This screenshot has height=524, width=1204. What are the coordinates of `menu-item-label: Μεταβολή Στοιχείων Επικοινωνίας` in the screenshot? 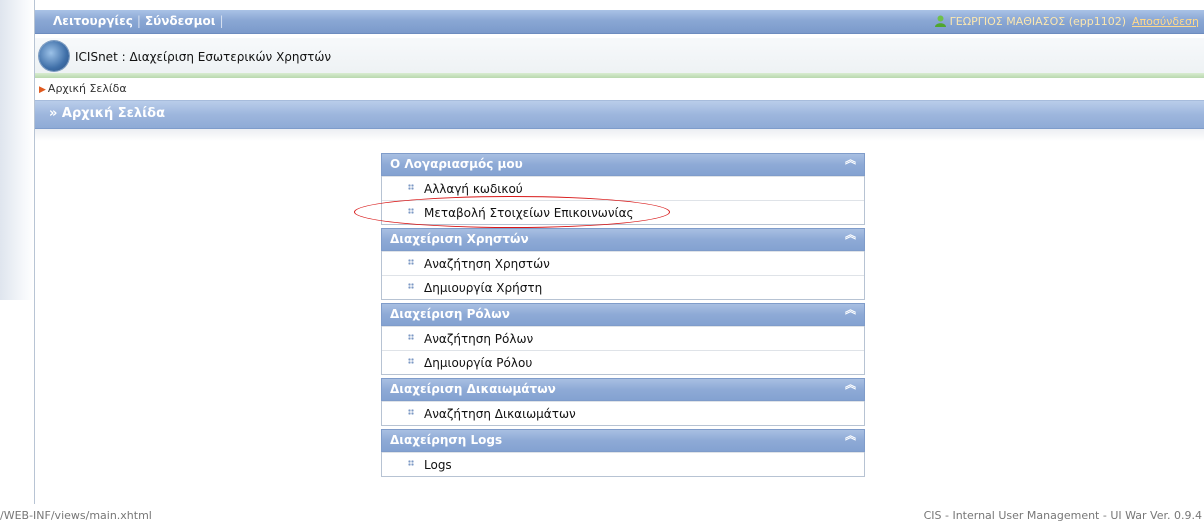 It's located at (529, 213).